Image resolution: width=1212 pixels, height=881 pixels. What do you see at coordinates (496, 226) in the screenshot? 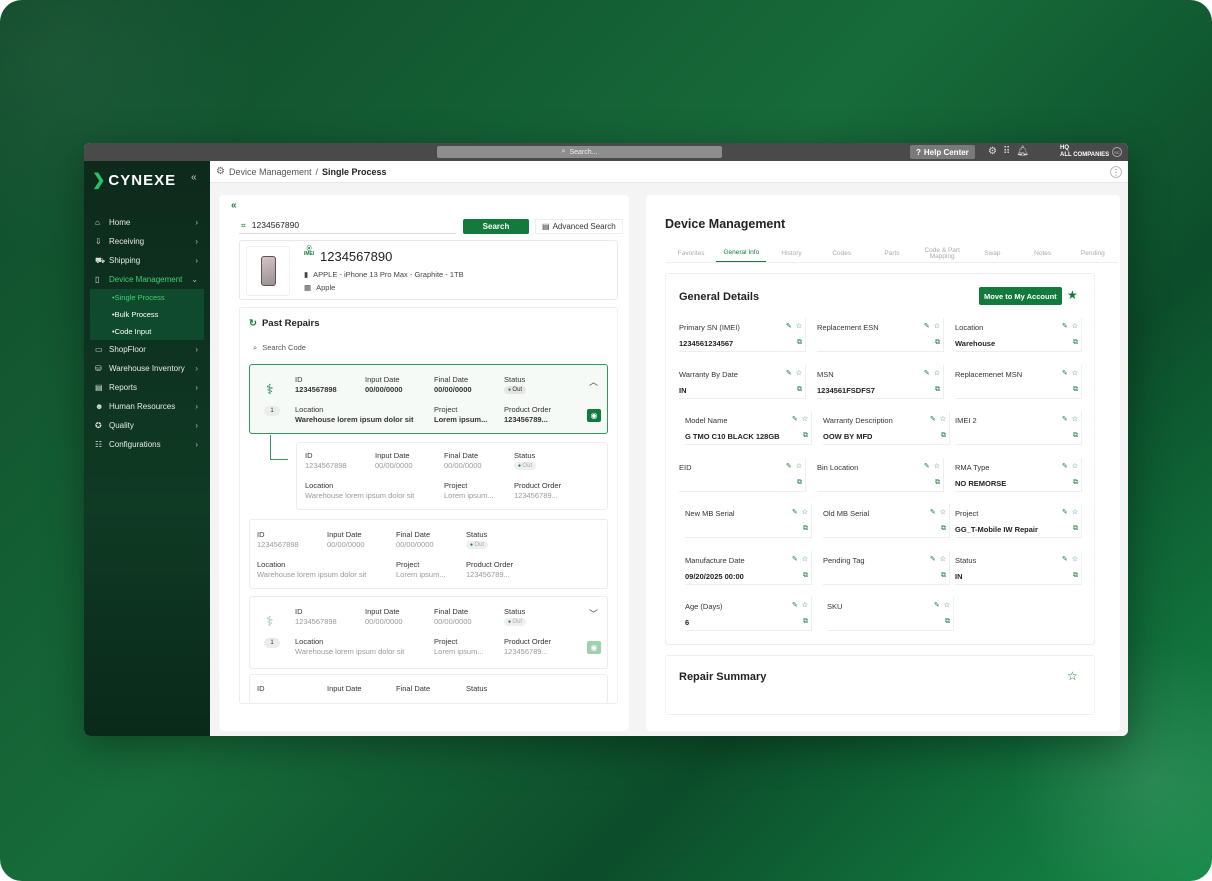
I see `search-button: Search` at bounding box center [496, 226].